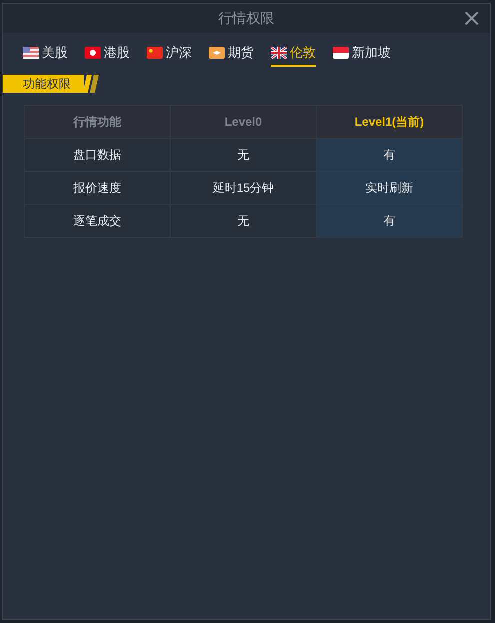 Image resolution: width=495 pixels, height=623 pixels. What do you see at coordinates (389, 188) in the screenshot?
I see `table-cell: 实时刷新` at bounding box center [389, 188].